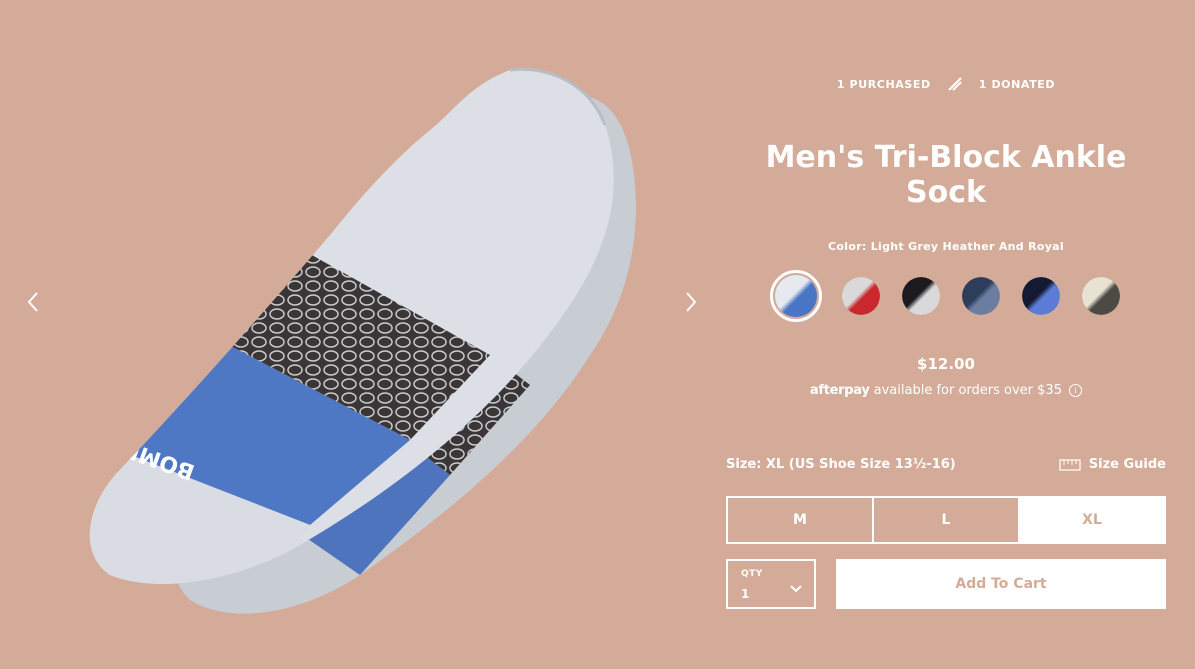 This screenshot has width=1195, height=669. I want to click on size-label: Size: XL (US Shoe Size 13½-16), so click(841, 464).